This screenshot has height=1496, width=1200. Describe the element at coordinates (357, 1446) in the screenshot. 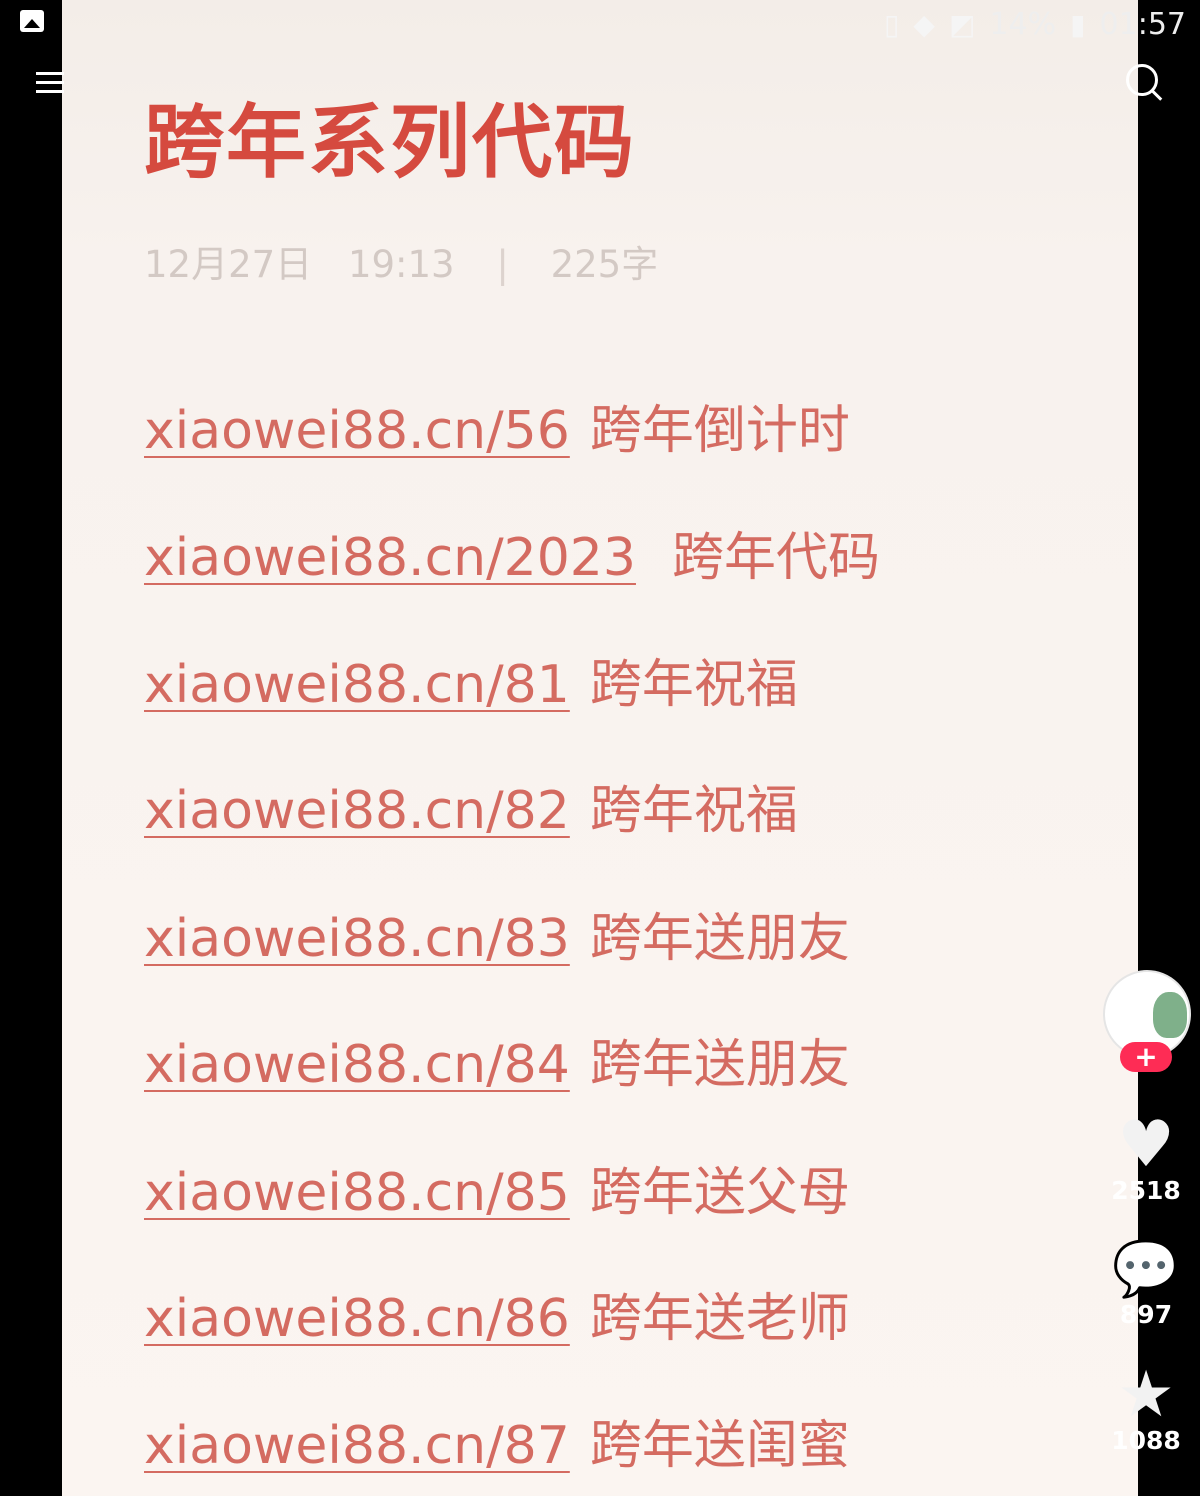

I see `code-link: xiaowei88.cn/87` at that location.